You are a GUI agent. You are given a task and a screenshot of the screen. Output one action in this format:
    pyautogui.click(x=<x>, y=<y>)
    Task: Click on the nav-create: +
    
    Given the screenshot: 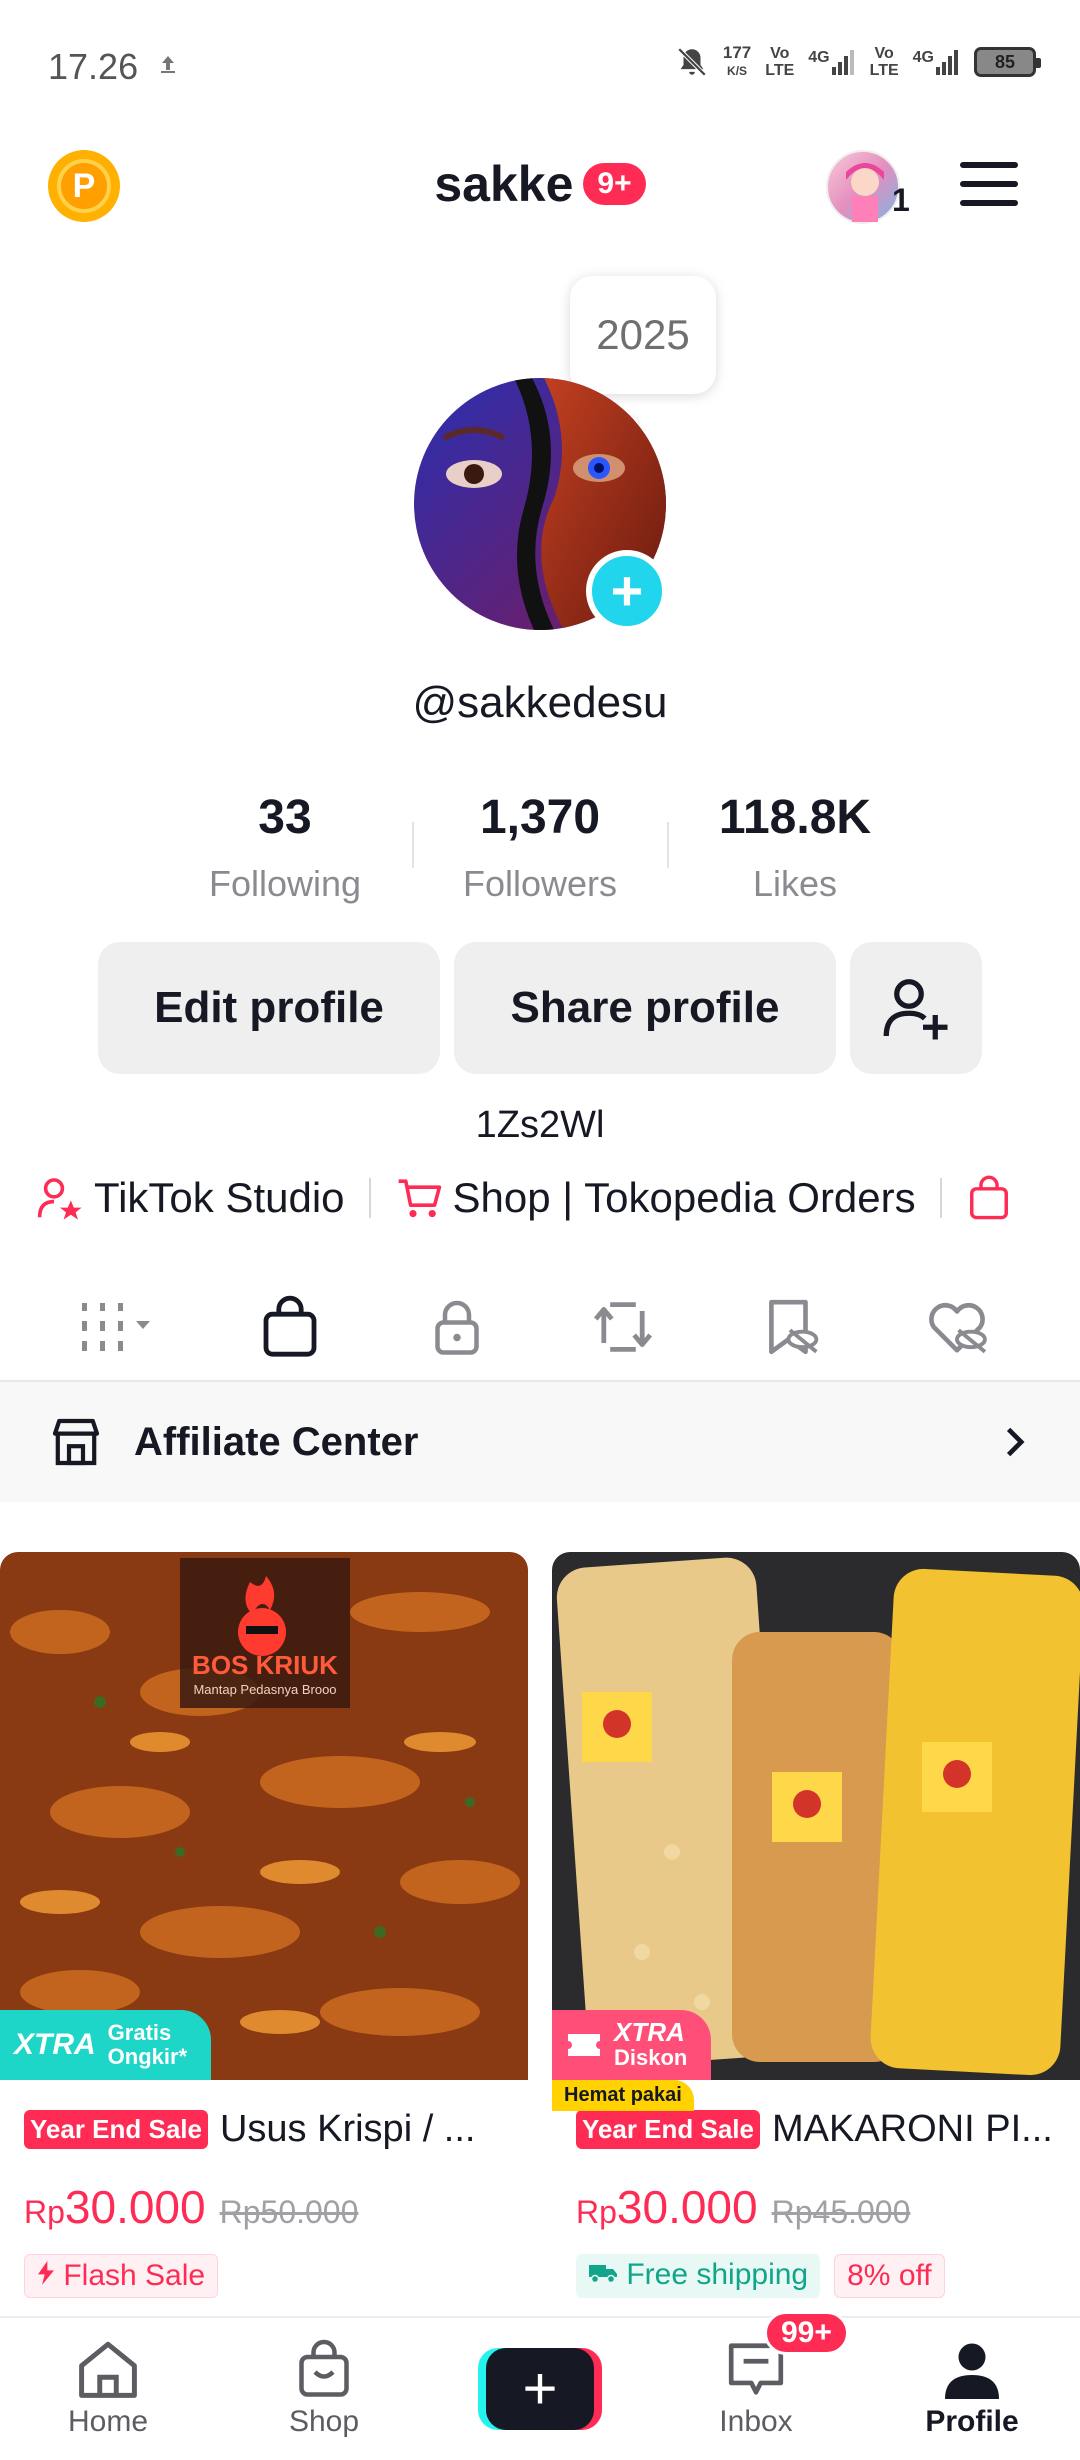 What is the action you would take?
    pyautogui.click(x=540, y=2389)
    